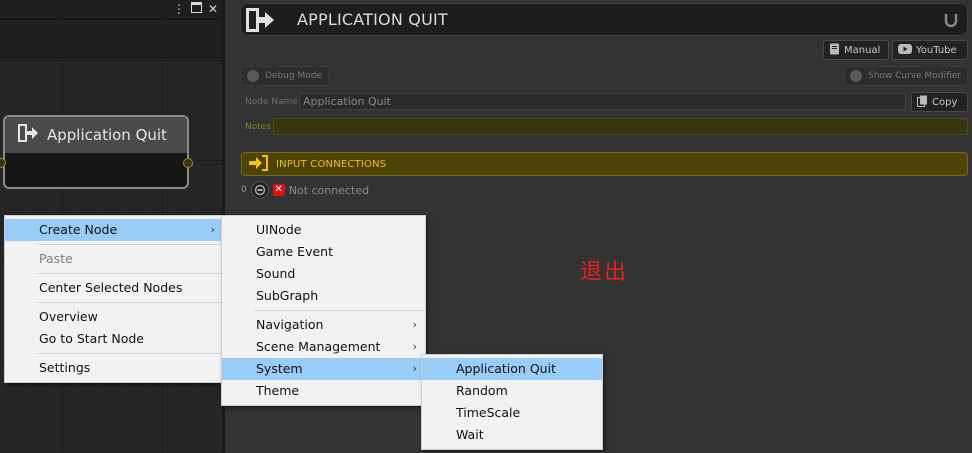  What do you see at coordinates (512, 391) in the screenshot?
I see `menu-item-random: Random` at bounding box center [512, 391].